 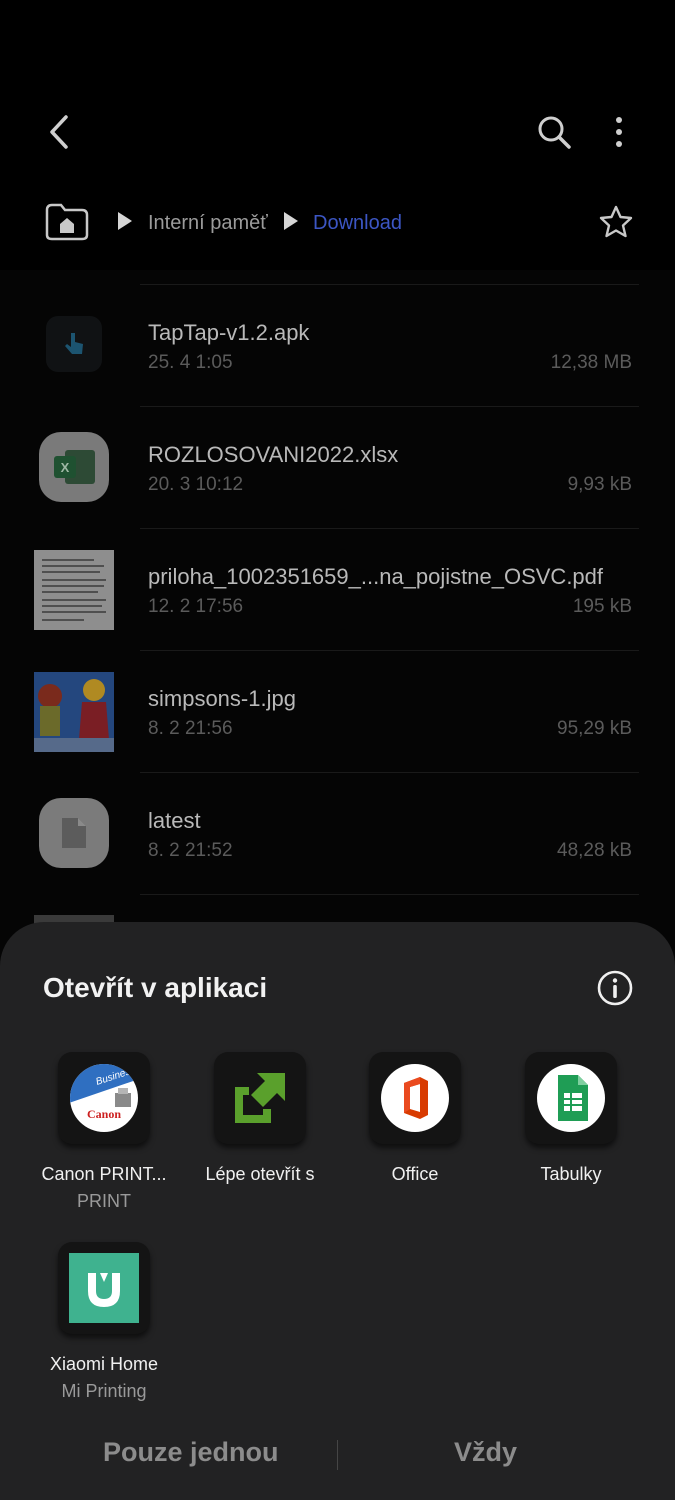 What do you see at coordinates (190, 728) in the screenshot?
I see `file-date: 8. 2 21:56` at bounding box center [190, 728].